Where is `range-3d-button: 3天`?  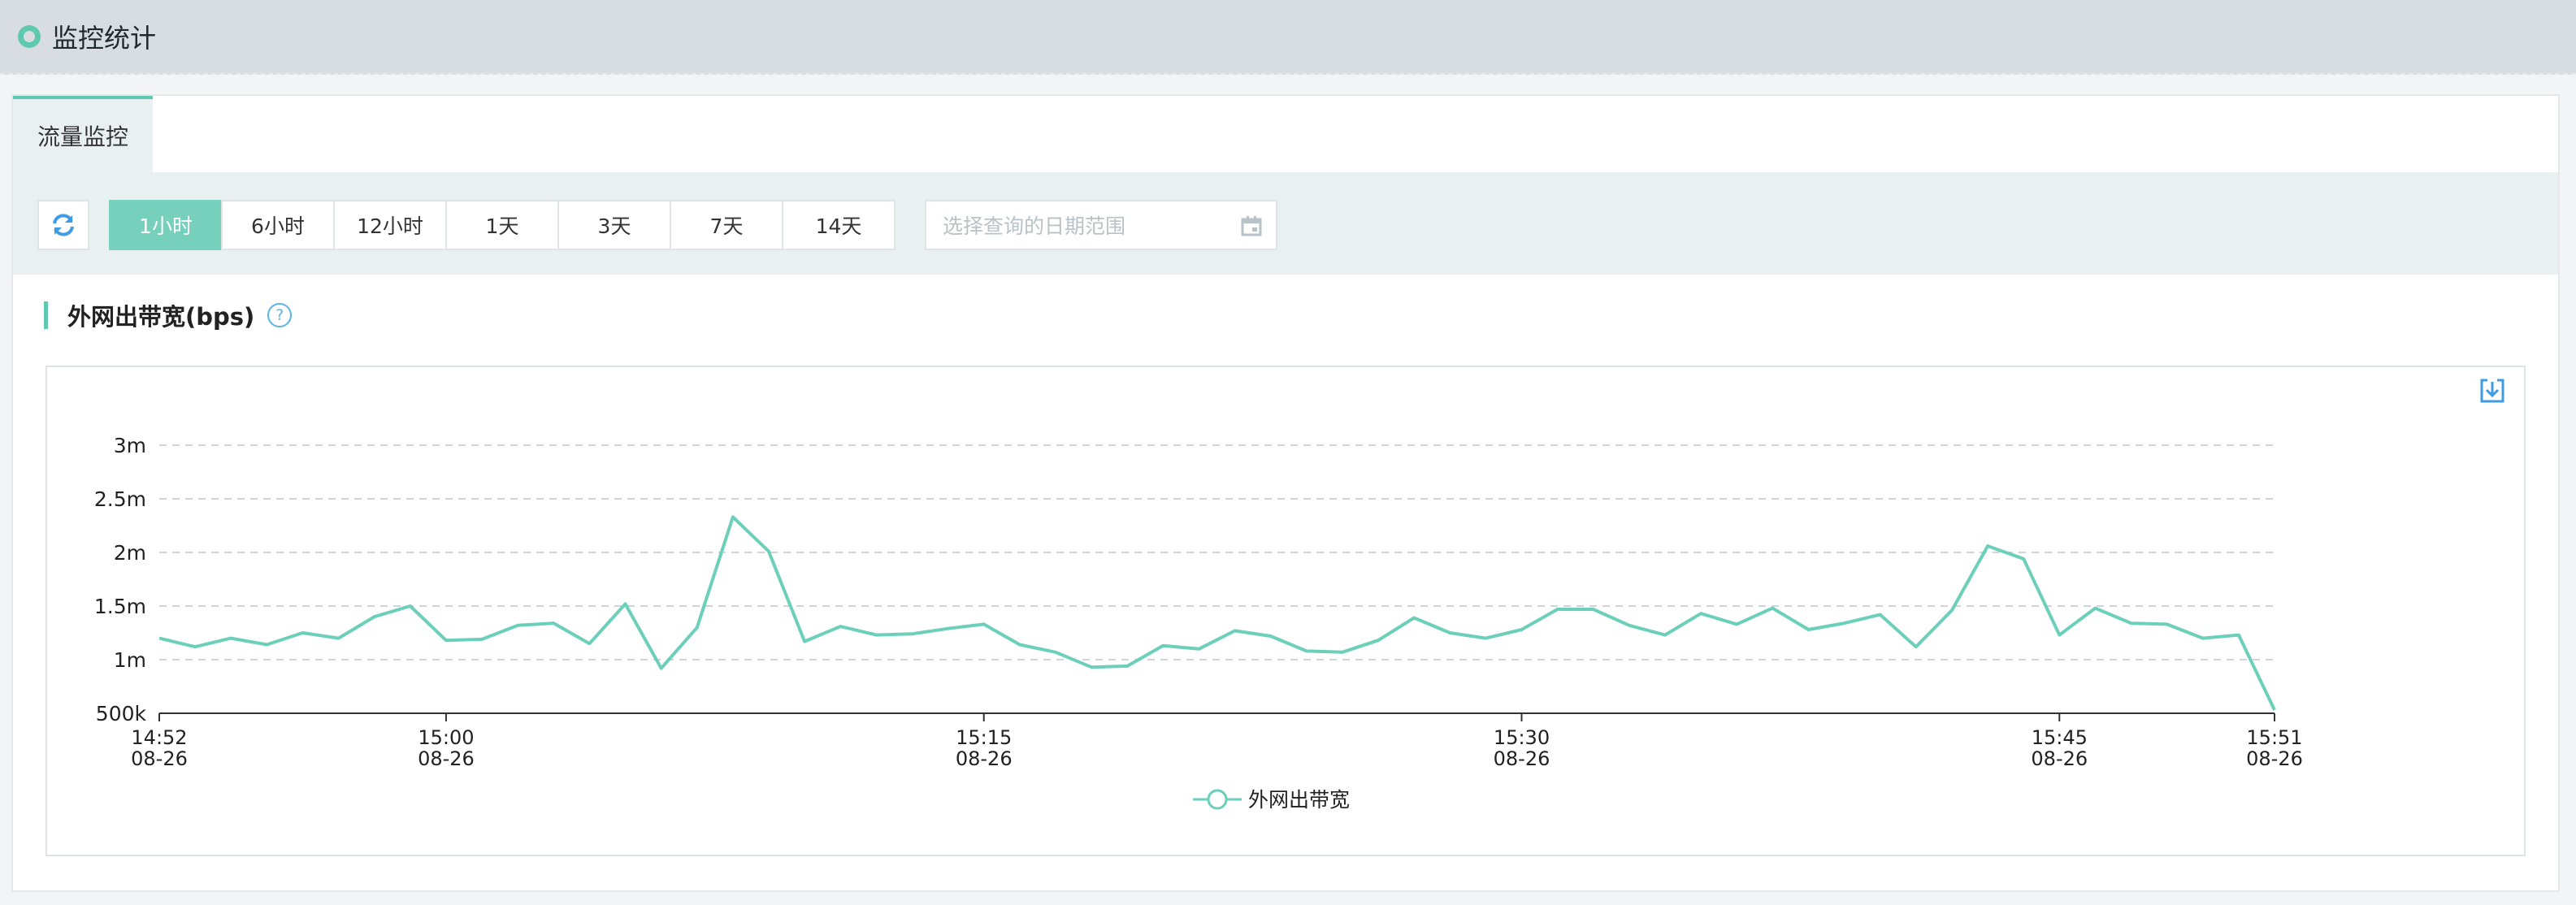 range-3d-button: 3天 is located at coordinates (614, 225).